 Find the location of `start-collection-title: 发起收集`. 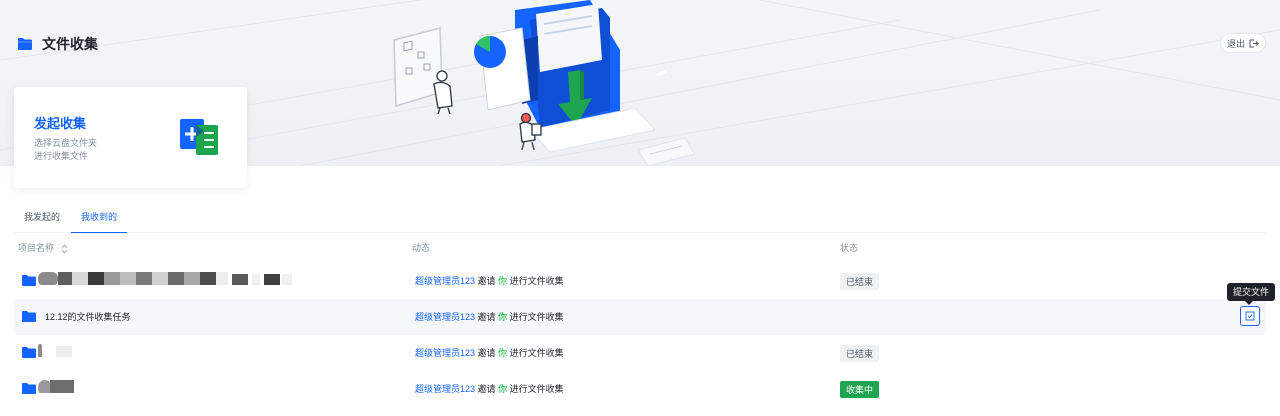

start-collection-title: 发起收集 is located at coordinates (60, 123).